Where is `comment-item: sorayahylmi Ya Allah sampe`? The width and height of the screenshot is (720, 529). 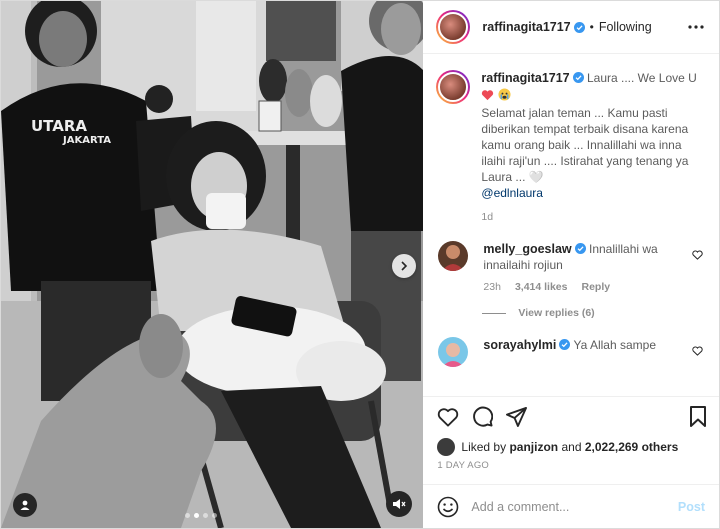
comment-item: sorayahylmi Ya Allah sampe is located at coordinates (569, 352).